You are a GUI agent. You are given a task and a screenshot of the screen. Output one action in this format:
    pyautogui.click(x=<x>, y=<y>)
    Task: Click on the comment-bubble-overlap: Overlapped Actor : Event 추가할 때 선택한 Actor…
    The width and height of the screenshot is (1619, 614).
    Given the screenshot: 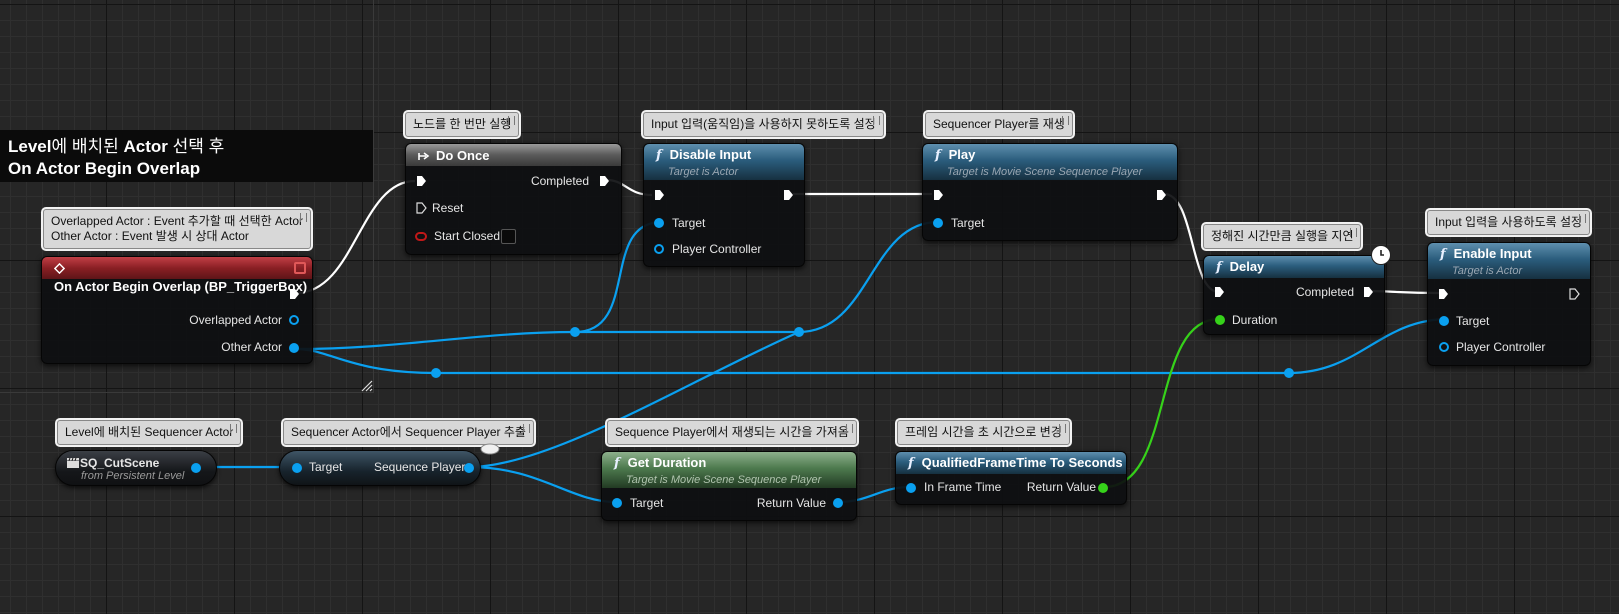 What is the action you would take?
    pyautogui.click(x=177, y=229)
    